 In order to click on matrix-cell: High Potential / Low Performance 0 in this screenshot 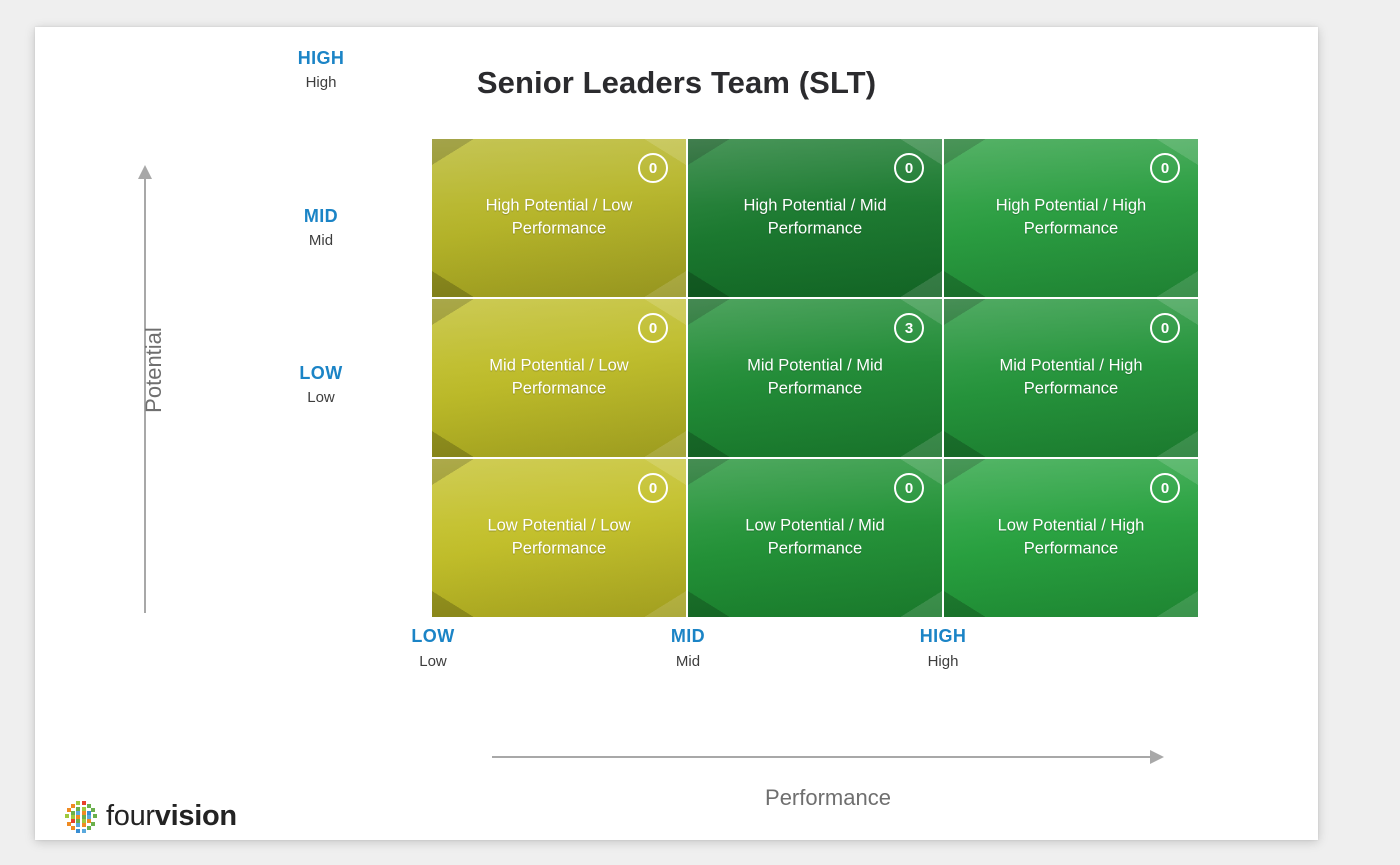, I will do `click(559, 218)`.